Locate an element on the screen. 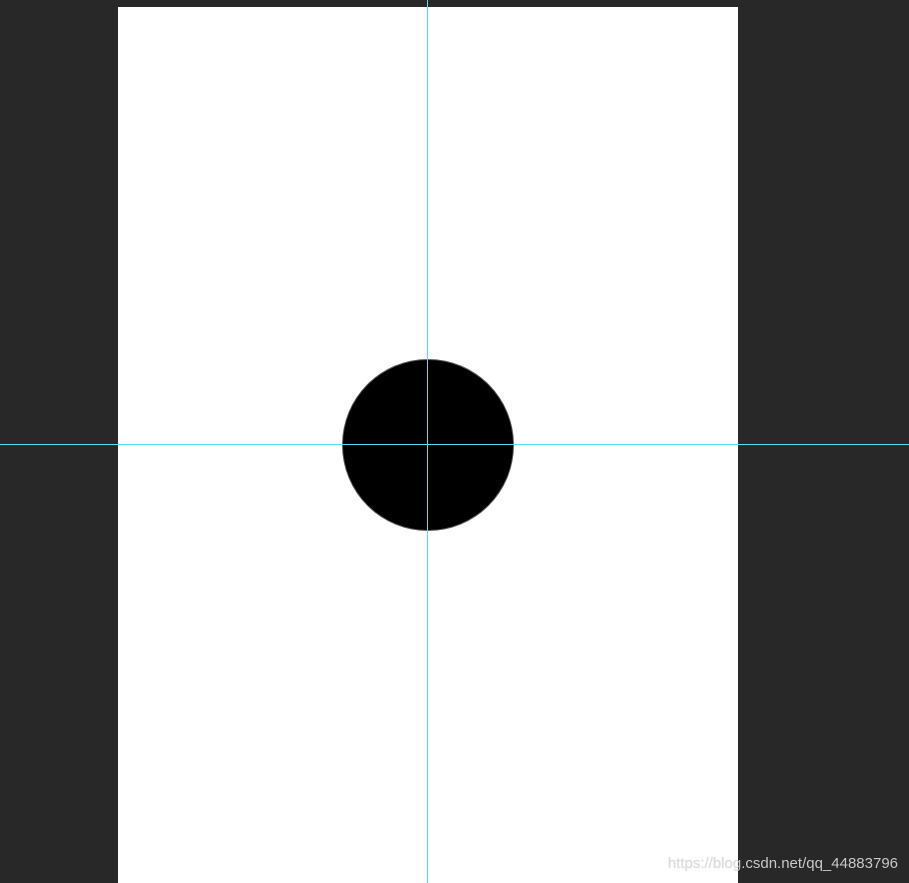 The height and width of the screenshot is (883, 909). vertical-guide-line is located at coordinates (427, 441).